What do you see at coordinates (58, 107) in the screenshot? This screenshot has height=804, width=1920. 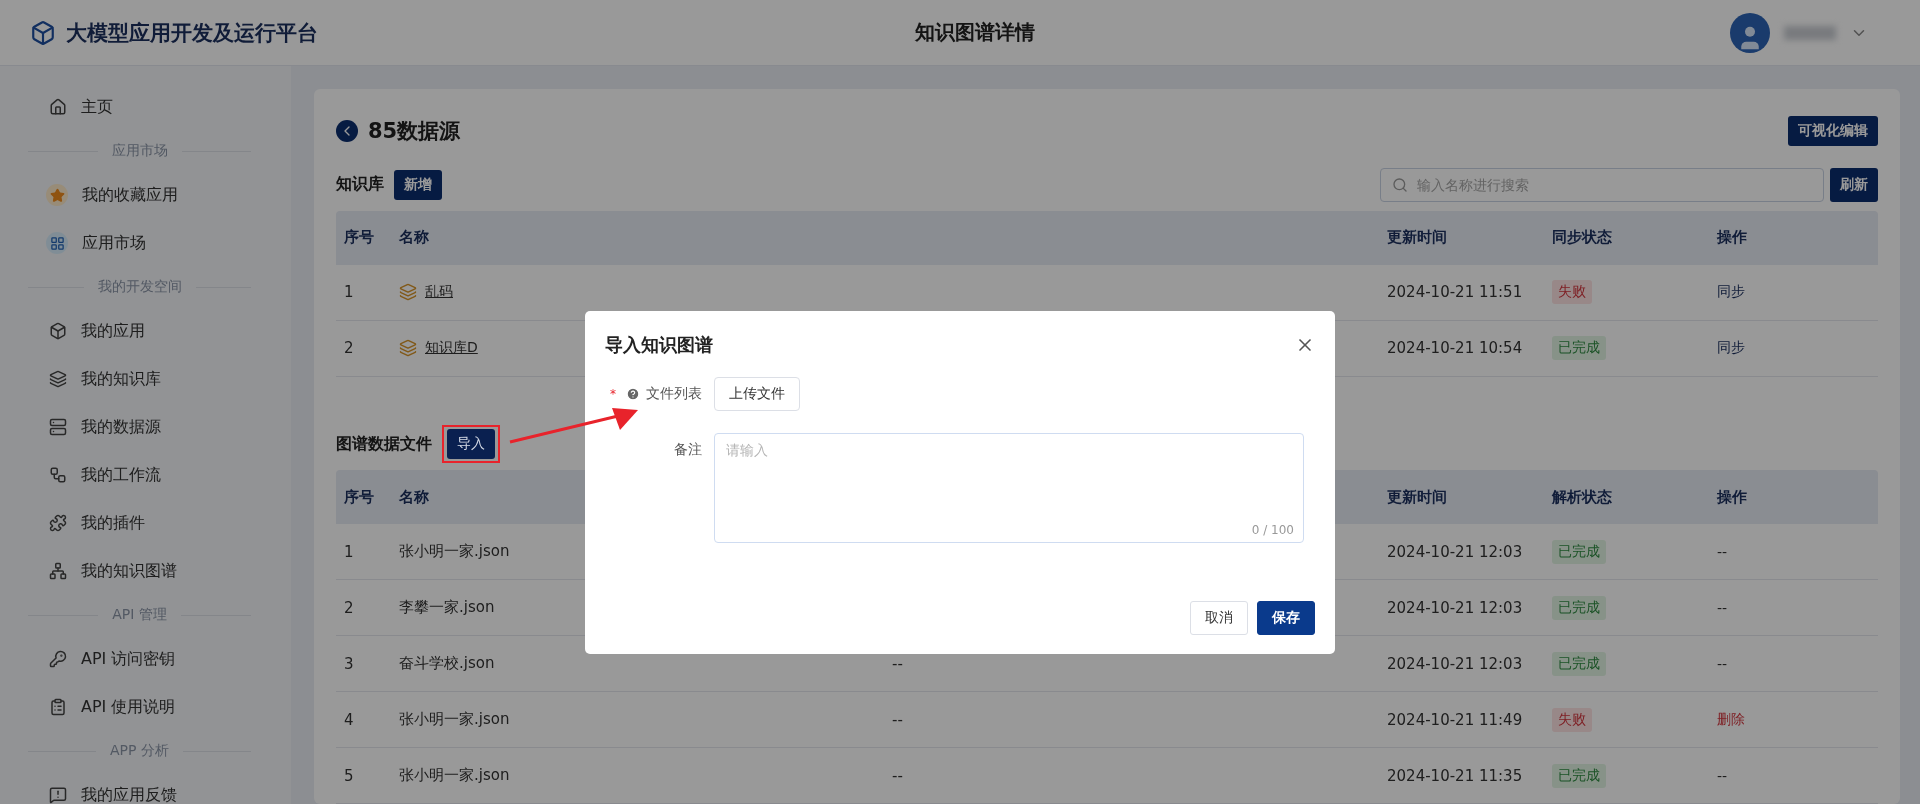 I see `home-icon` at bounding box center [58, 107].